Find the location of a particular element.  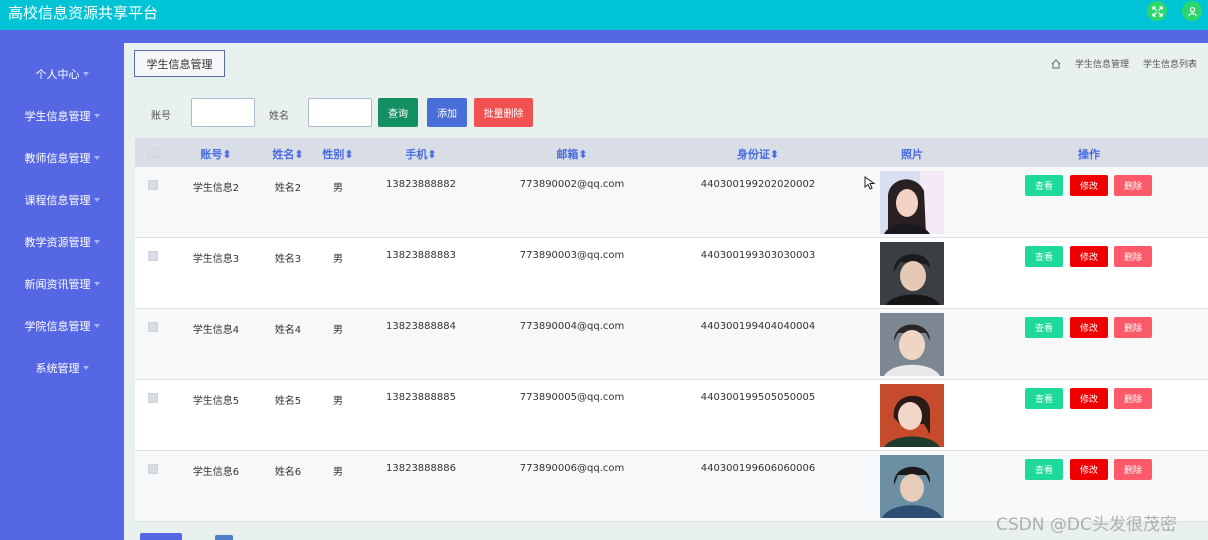

column-header-gender: 性别⬍ is located at coordinates (337, 154).